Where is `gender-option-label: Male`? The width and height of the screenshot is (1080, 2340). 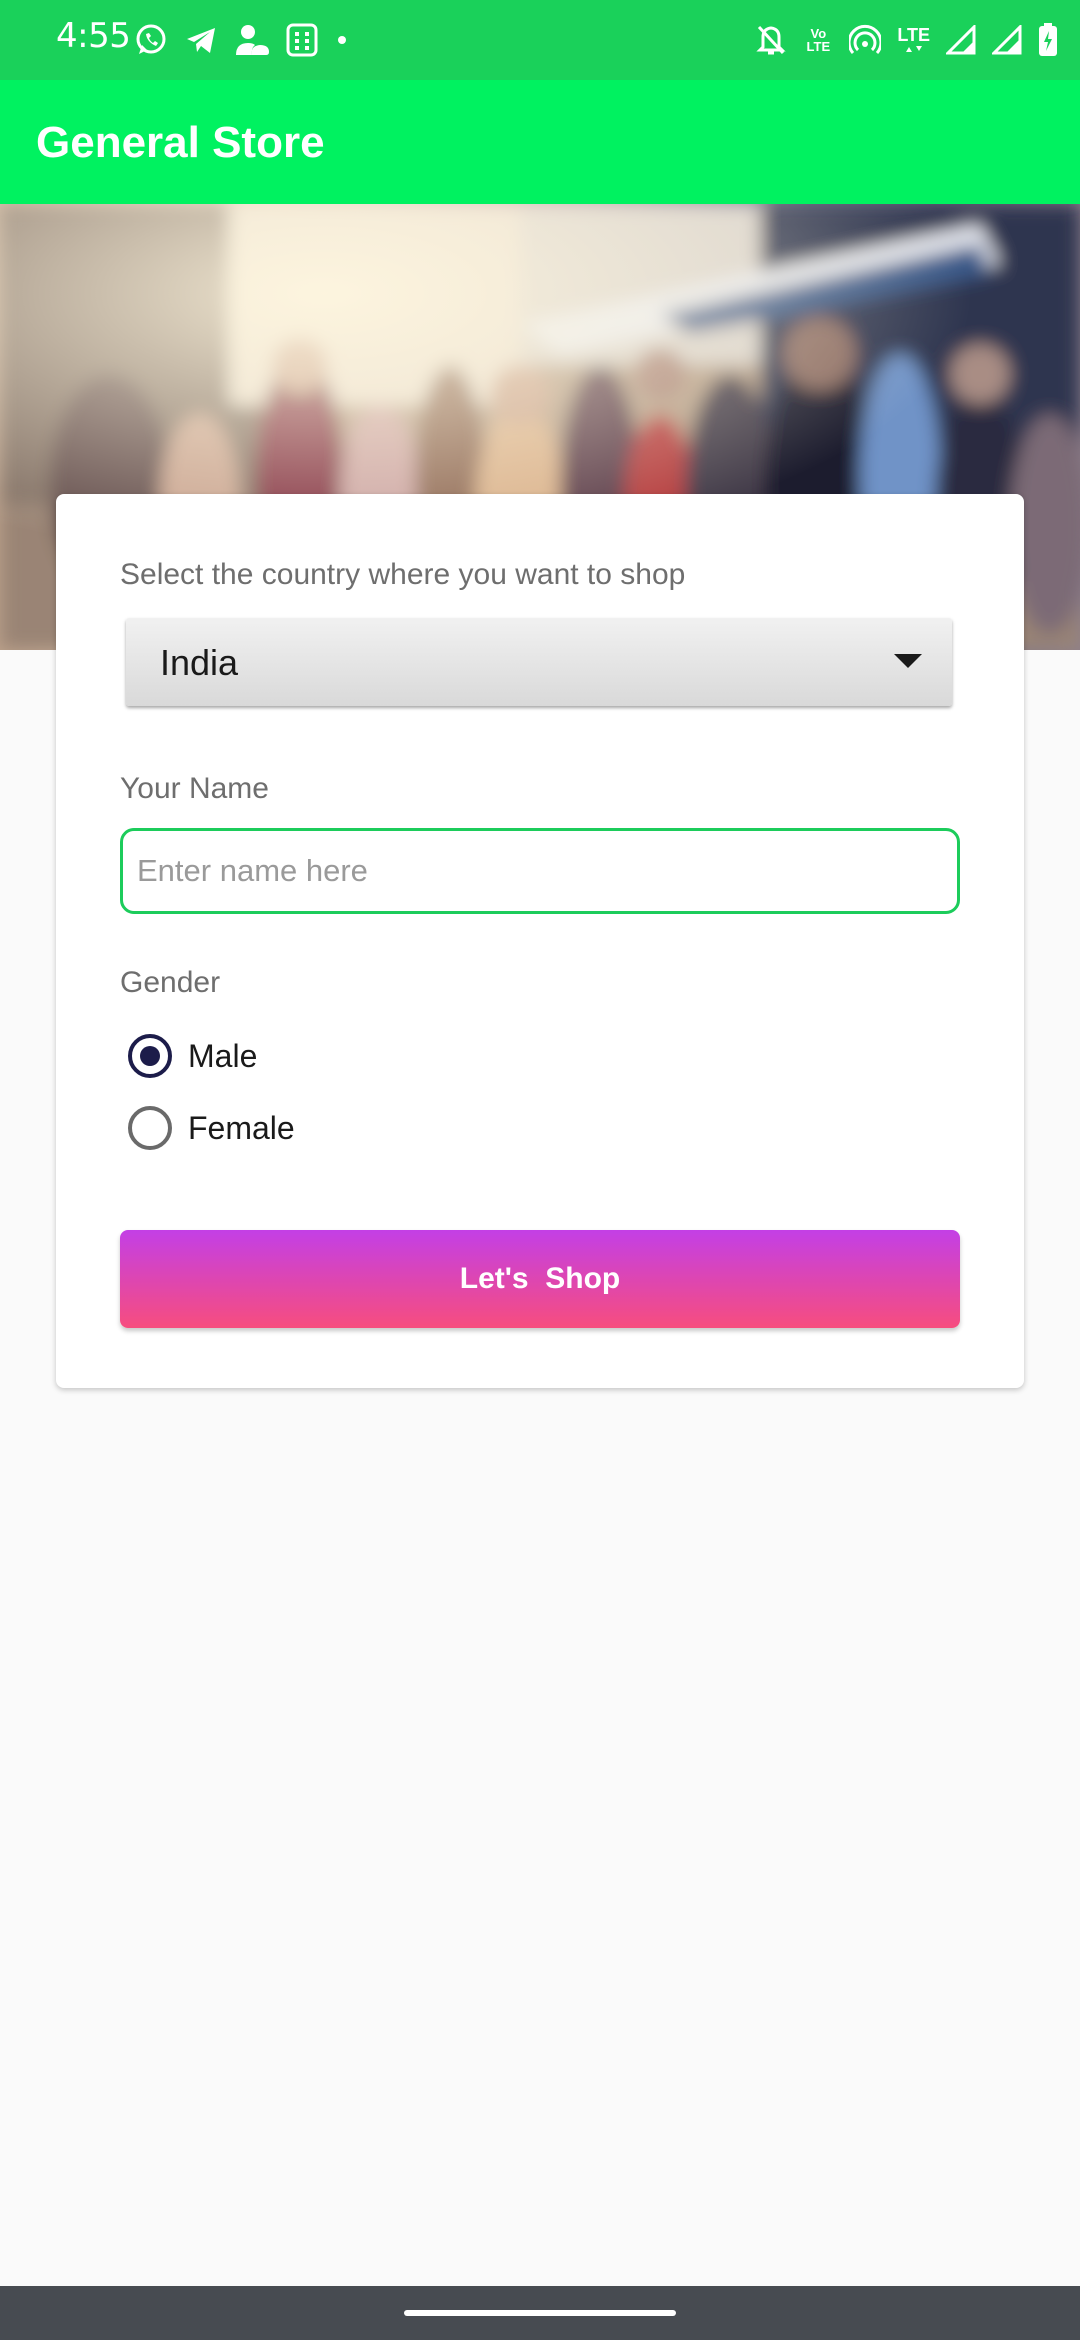 gender-option-label: Male is located at coordinates (223, 1055).